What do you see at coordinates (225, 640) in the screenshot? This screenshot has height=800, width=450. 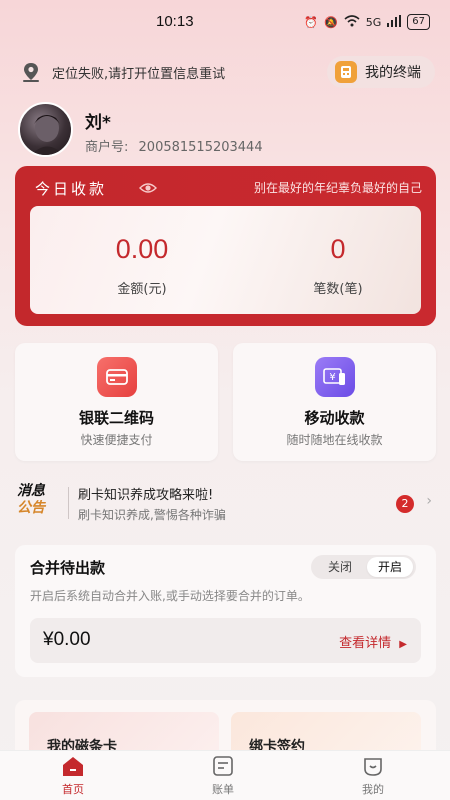 I see `merge-amount-row: ¥0.00 查看详情 ▶` at bounding box center [225, 640].